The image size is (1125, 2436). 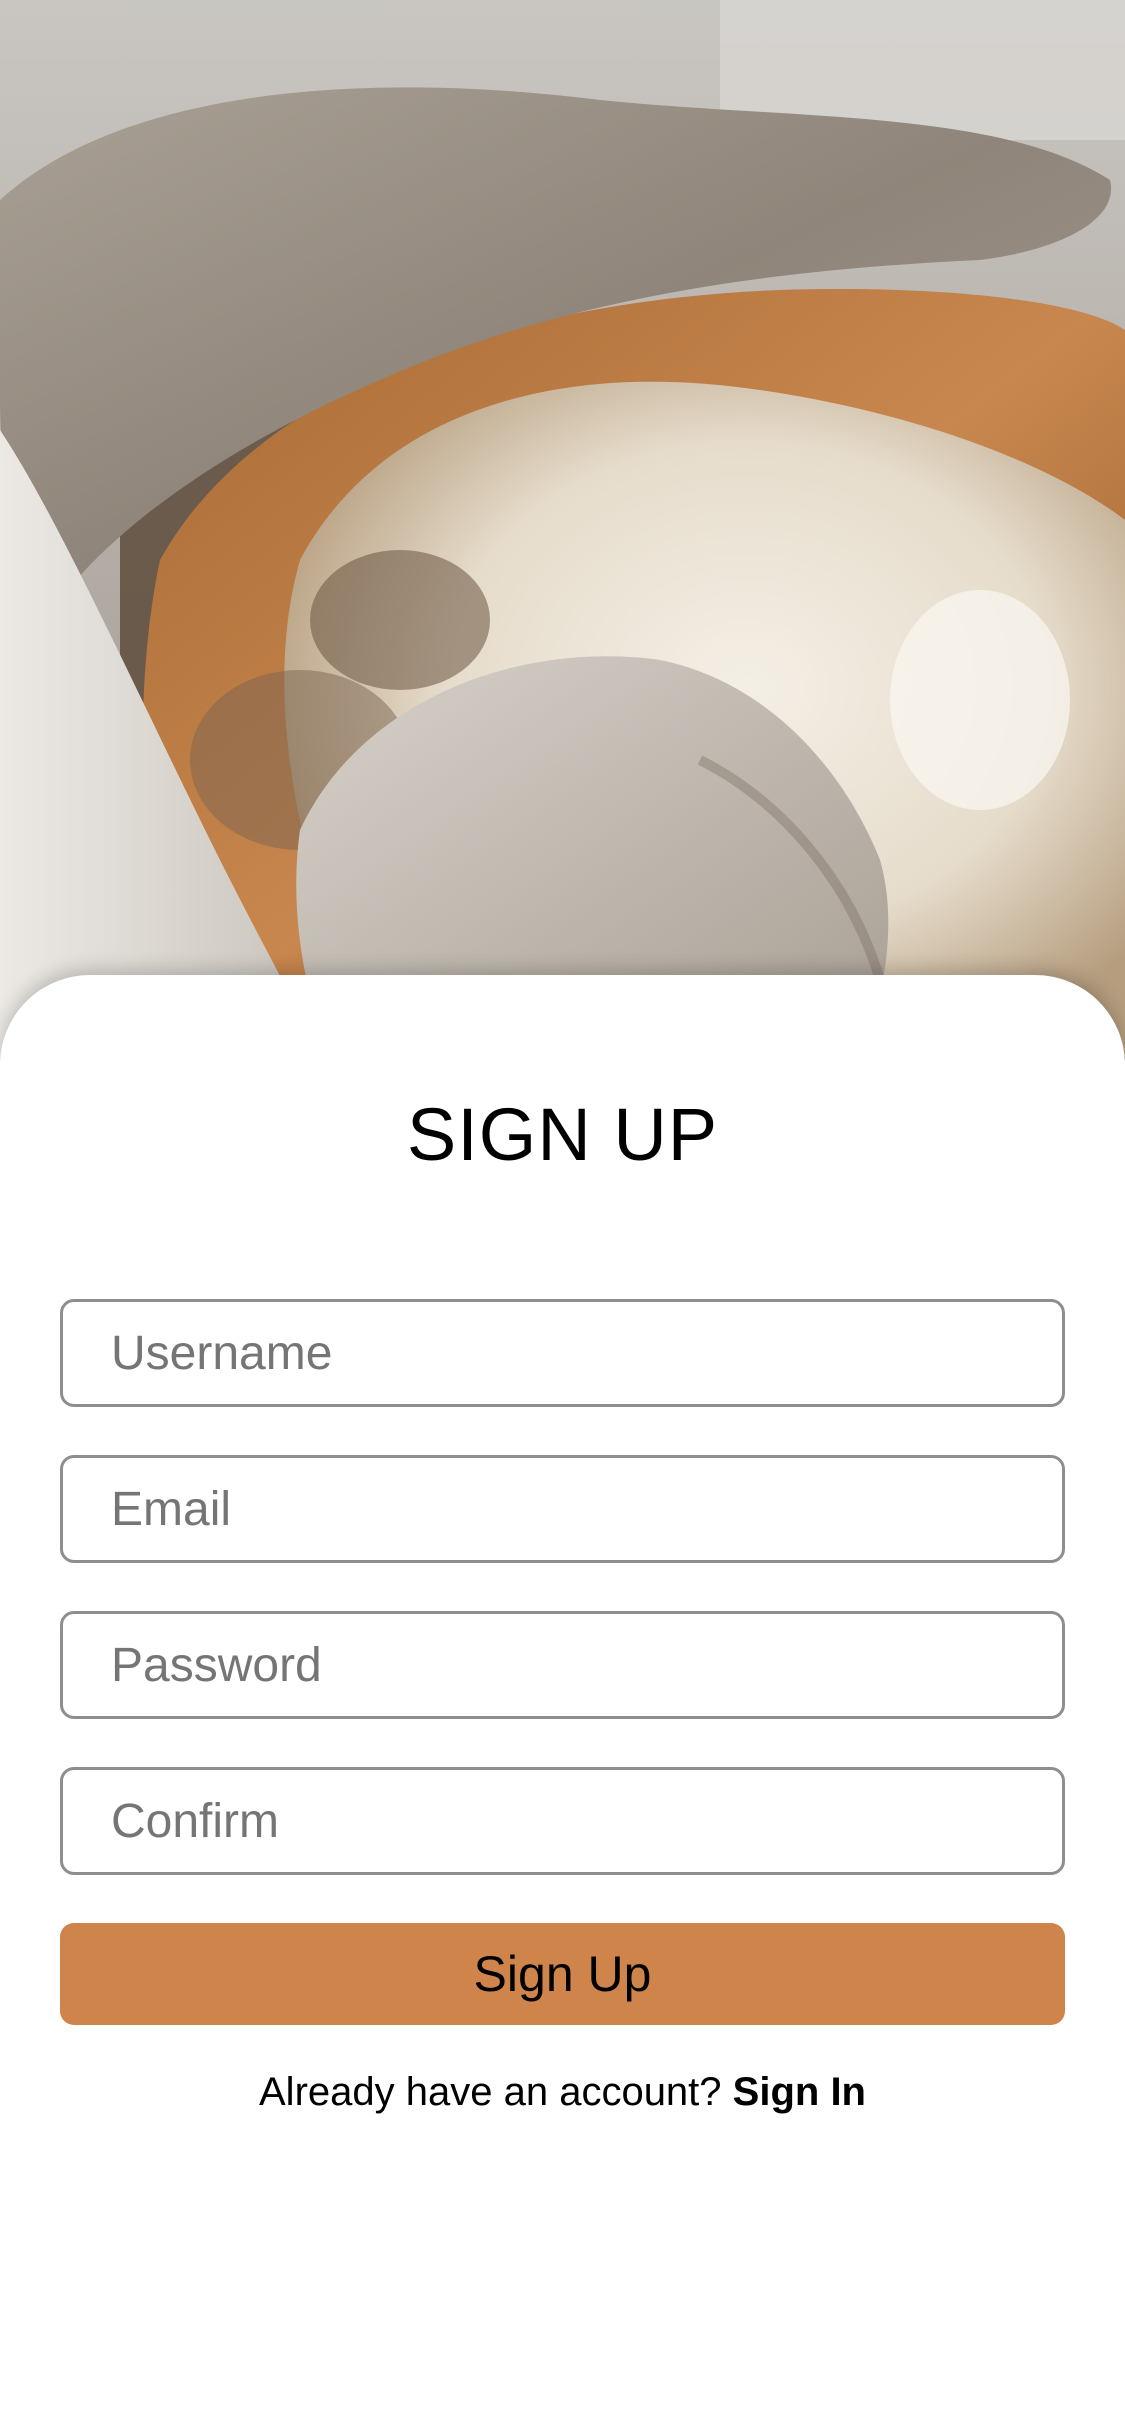 I want to click on email-field-container, so click(x=562, y=1509).